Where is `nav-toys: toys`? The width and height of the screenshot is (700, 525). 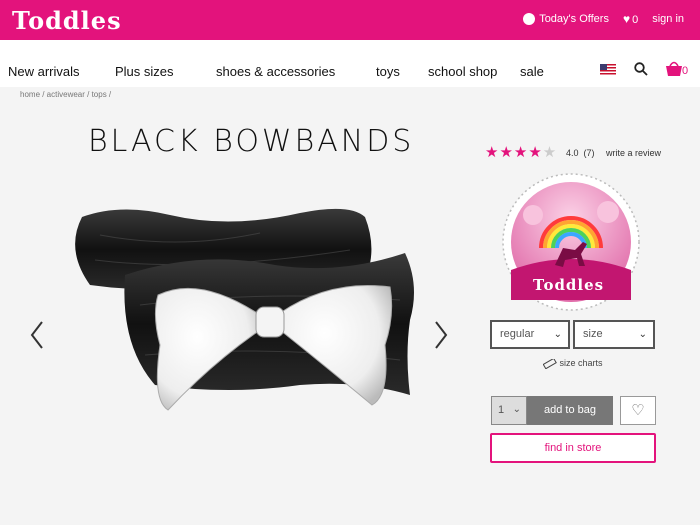
nav-toys: toys is located at coordinates (388, 71).